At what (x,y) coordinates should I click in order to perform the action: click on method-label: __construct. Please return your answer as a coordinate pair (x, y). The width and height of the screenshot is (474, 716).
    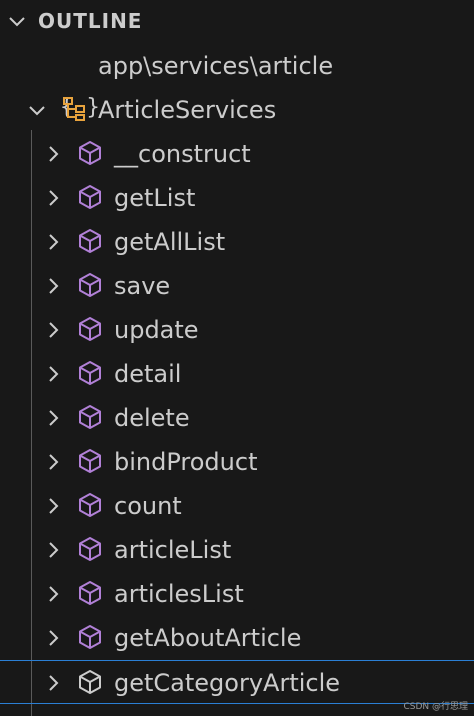
    Looking at the image, I should click on (182, 154).